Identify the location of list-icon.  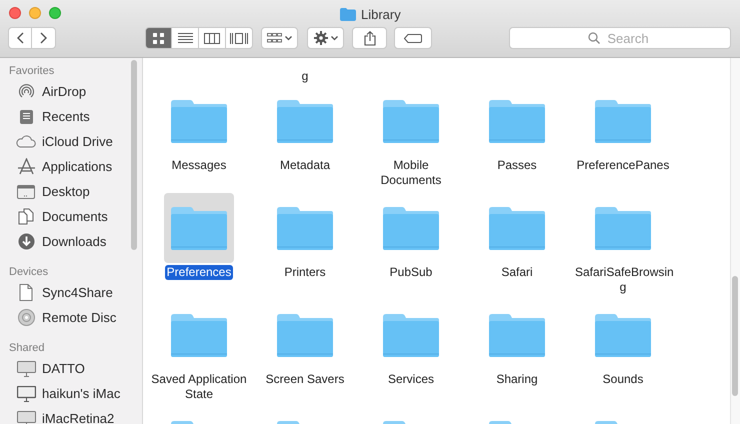
(185, 38).